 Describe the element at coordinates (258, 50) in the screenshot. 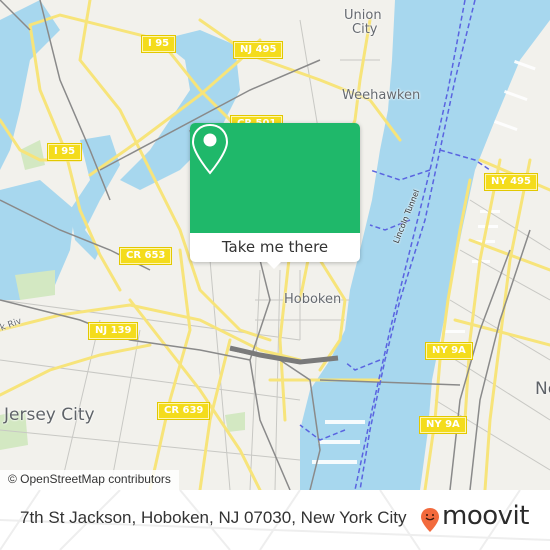

I see `road-shield-nj495: NJ 495` at that location.